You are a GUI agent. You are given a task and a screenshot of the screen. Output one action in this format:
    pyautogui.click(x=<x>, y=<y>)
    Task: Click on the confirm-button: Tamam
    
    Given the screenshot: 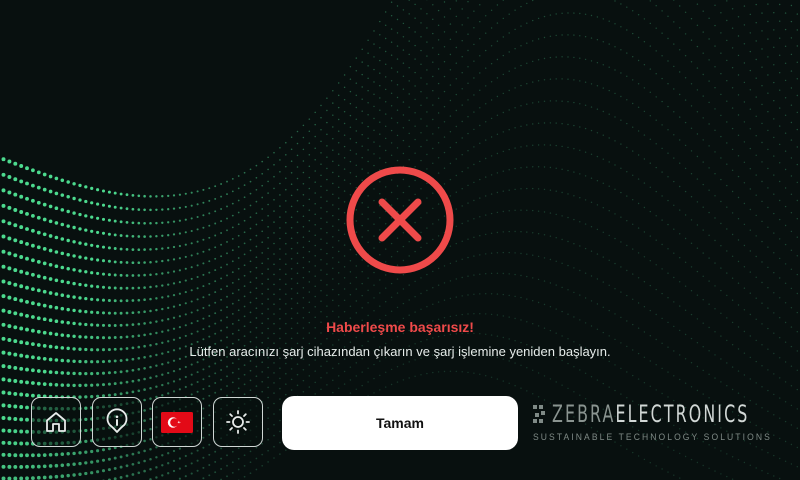 What is the action you would take?
    pyautogui.click(x=400, y=423)
    